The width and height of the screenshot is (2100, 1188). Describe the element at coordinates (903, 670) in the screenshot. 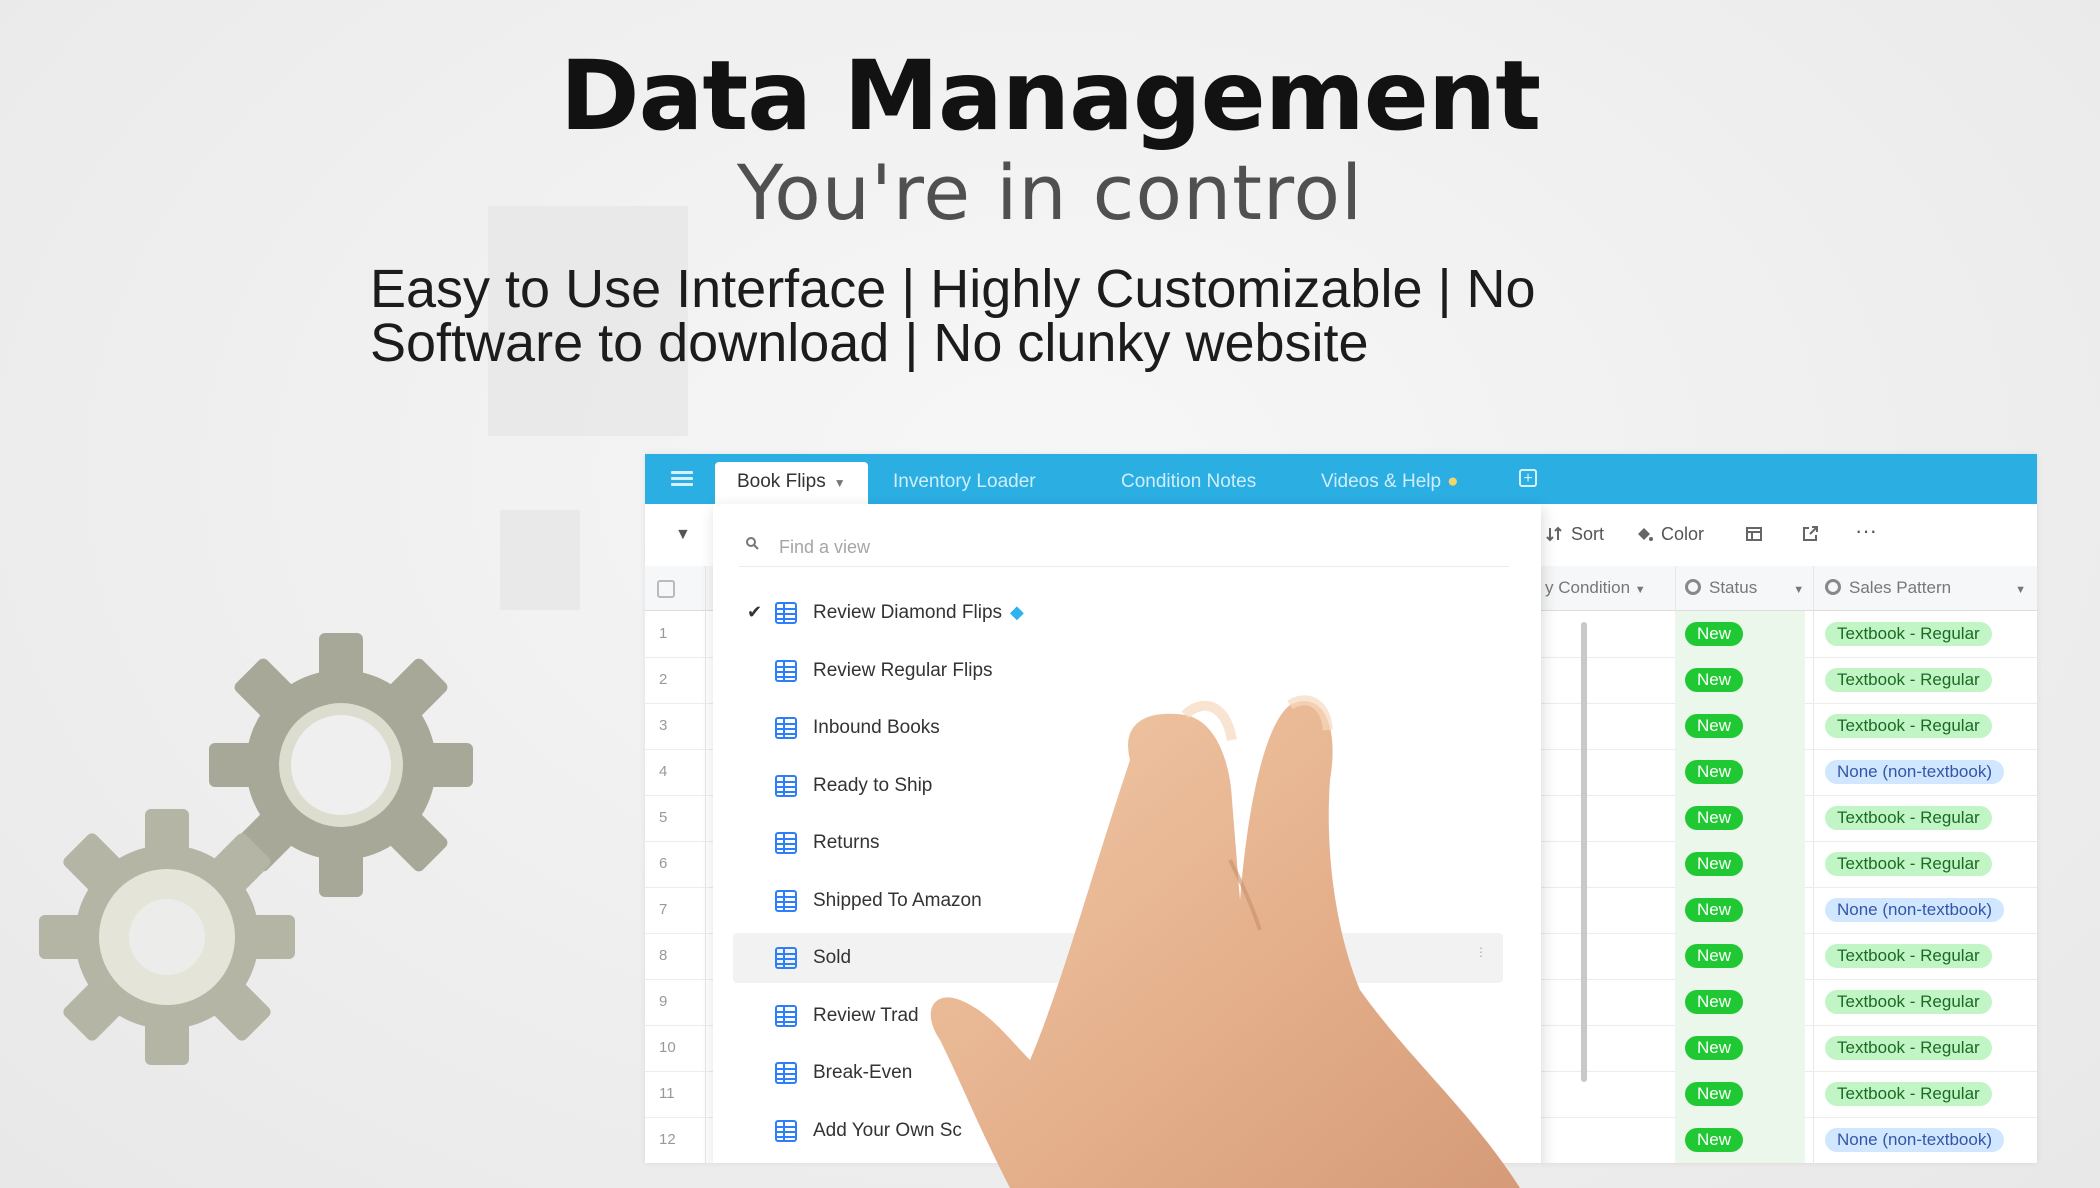

I see `view-label: Review Regular Flips` at that location.